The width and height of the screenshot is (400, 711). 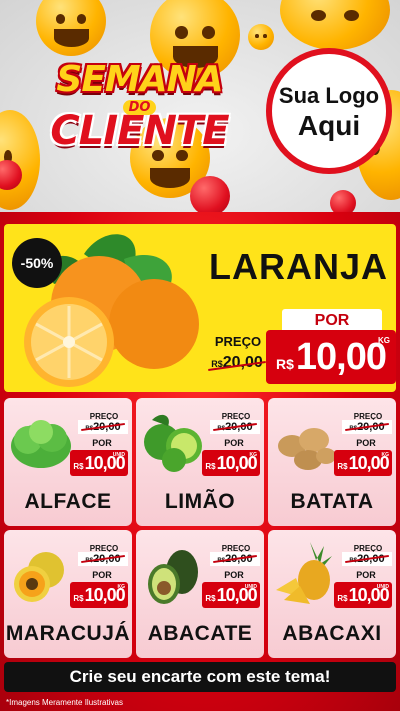 What do you see at coordinates (307, 449) in the screenshot?
I see `potato-image-icon` at bounding box center [307, 449].